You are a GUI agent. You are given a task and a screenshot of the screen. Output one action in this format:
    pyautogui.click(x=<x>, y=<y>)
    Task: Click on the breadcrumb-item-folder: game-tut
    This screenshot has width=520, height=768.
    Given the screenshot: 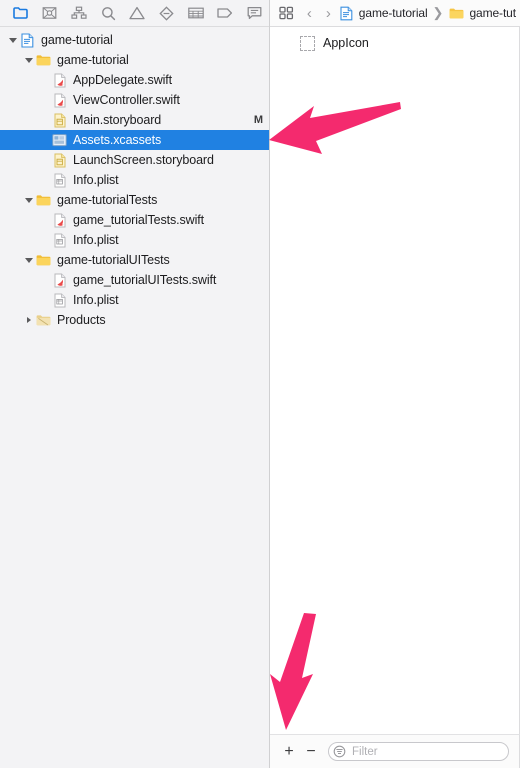 What is the action you would take?
    pyautogui.click(x=482, y=13)
    